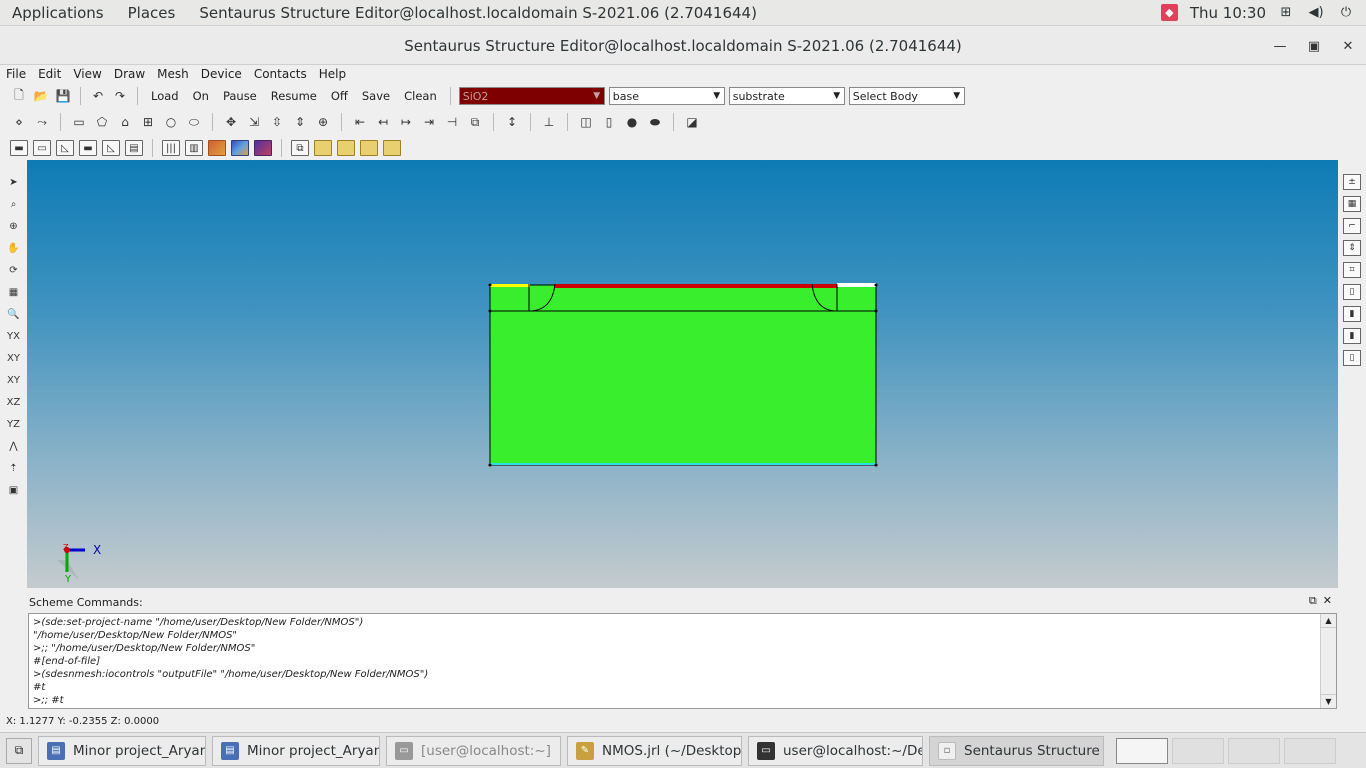 This screenshot has width=1366, height=768. Describe the element at coordinates (148, 122) in the screenshot. I see `region-grid-icon: ⊞` at that location.